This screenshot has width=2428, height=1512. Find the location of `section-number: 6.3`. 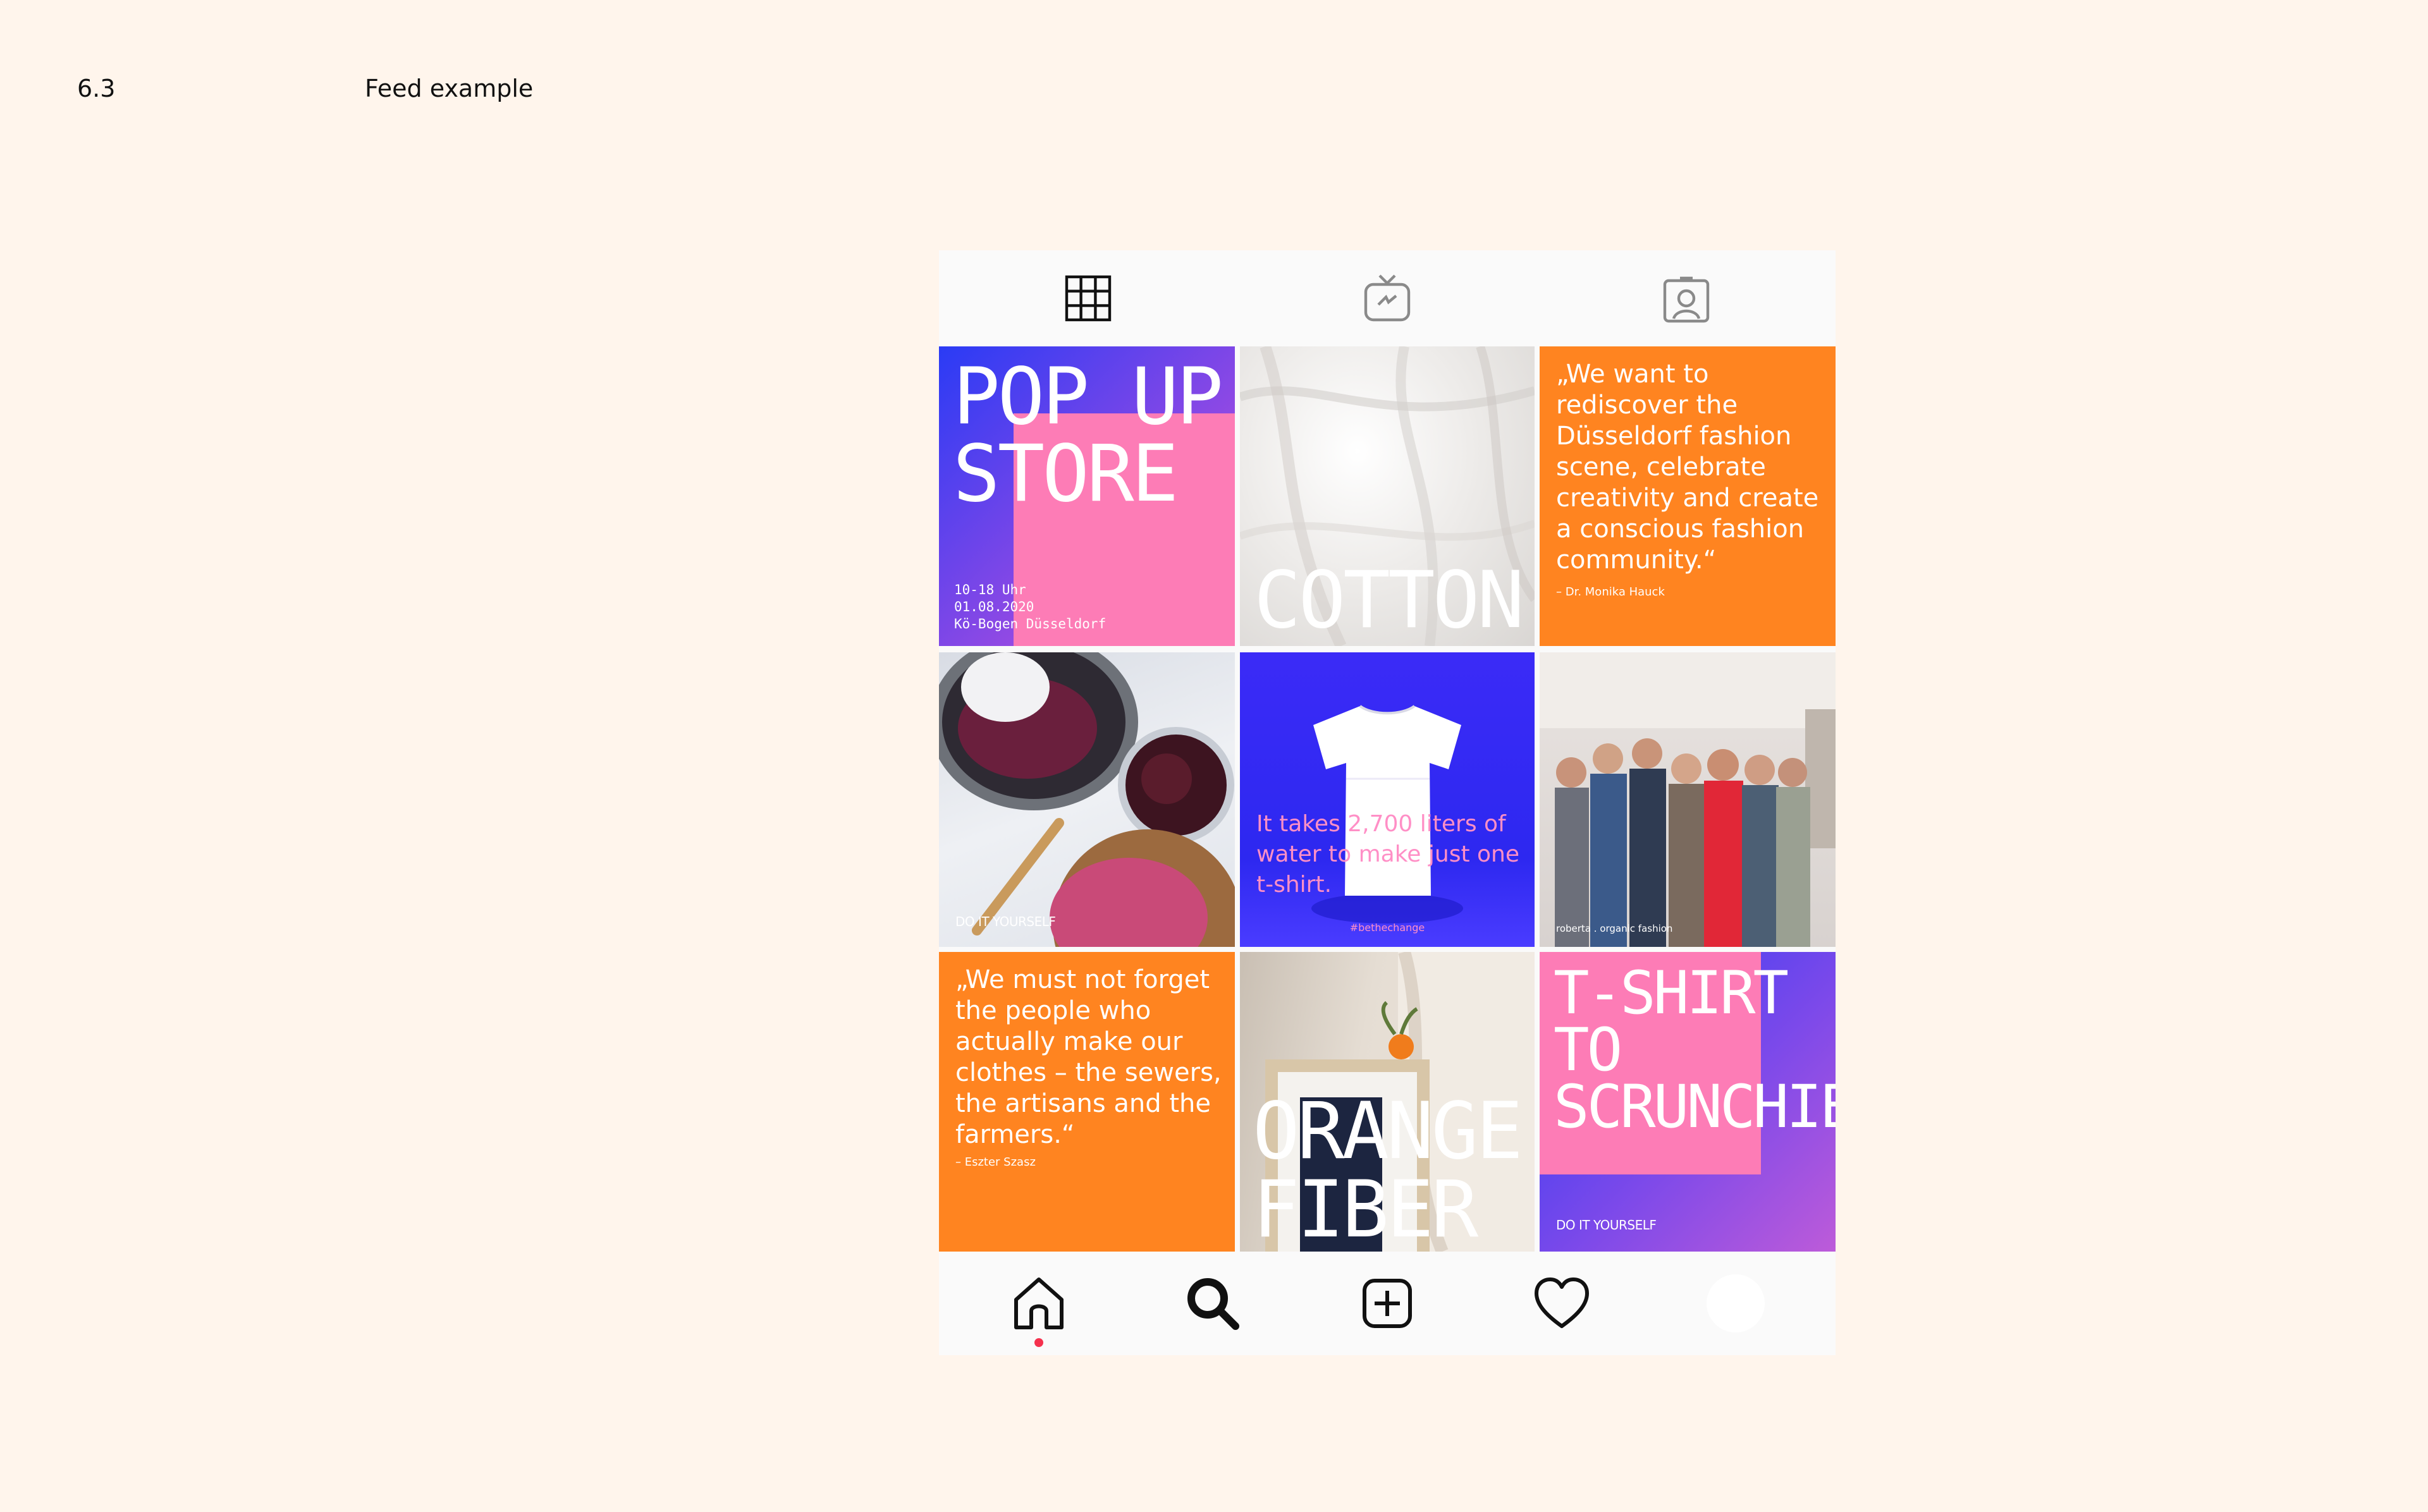

section-number: 6.3 is located at coordinates (97, 88).